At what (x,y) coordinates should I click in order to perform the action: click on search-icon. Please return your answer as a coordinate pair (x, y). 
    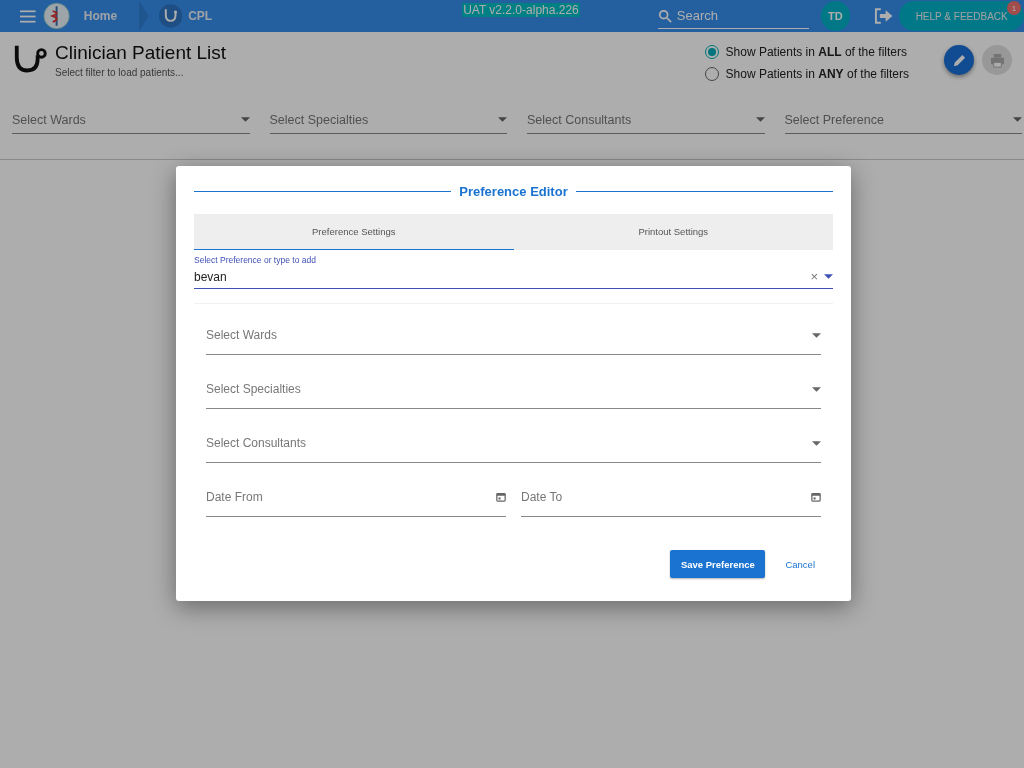
    Looking at the image, I should click on (664, 15).